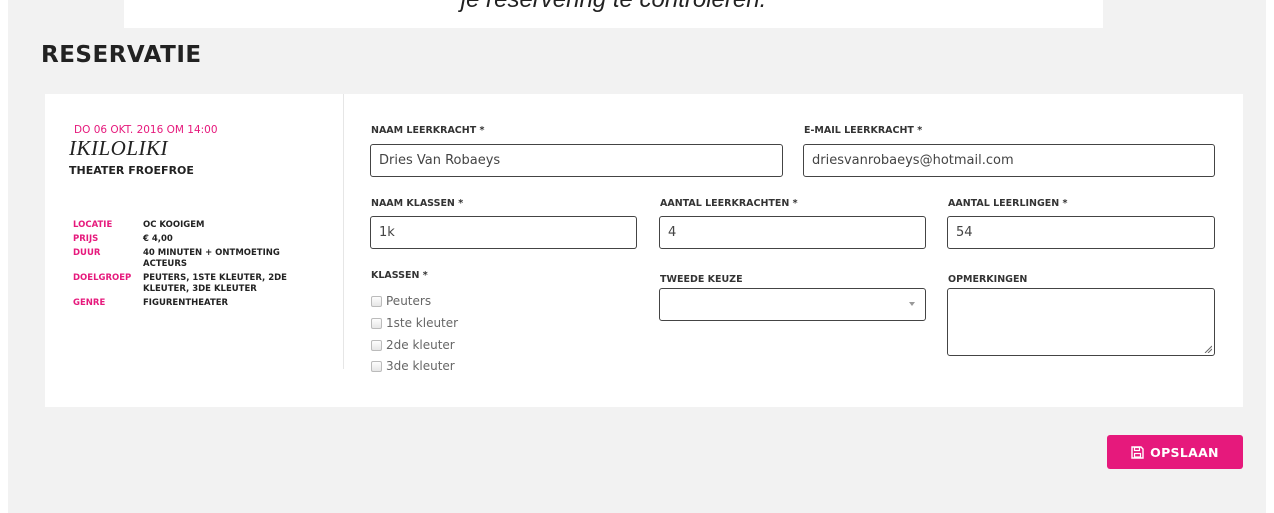 This screenshot has width=1274, height=513. I want to click on class-option-3de-kleuter: 3de kleuter, so click(413, 366).